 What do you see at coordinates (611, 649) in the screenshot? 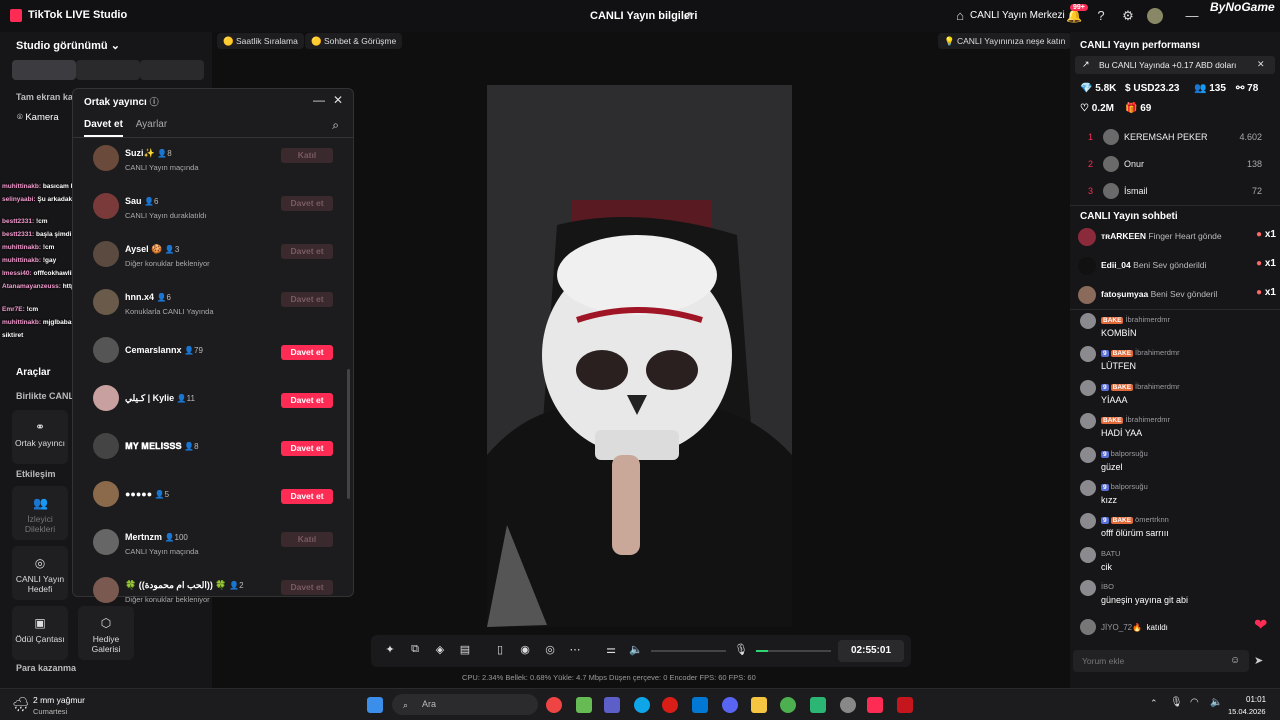
I see `mixer-icon: ⚌` at bounding box center [611, 649].